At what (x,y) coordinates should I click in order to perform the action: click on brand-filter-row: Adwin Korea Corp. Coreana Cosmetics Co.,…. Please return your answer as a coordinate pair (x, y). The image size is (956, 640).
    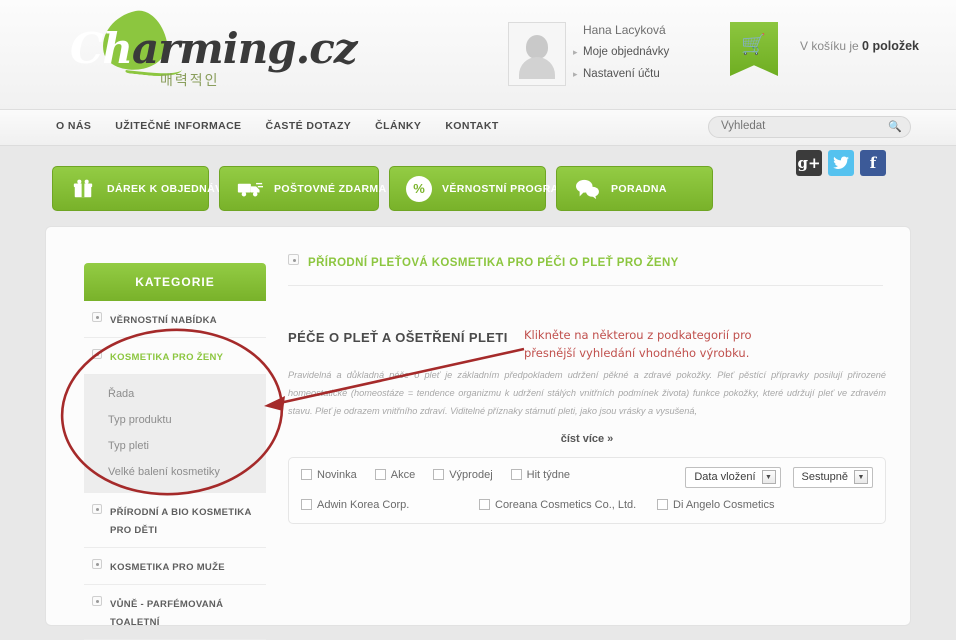
    Looking at the image, I should click on (587, 505).